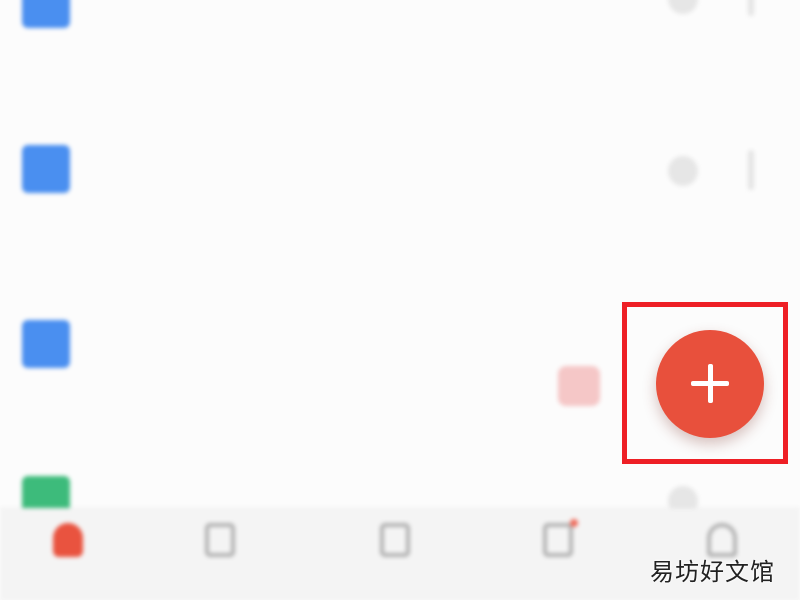 The height and width of the screenshot is (600, 800). What do you see at coordinates (712, 572) in the screenshot?
I see `watermark: 易坊好文馆` at bounding box center [712, 572].